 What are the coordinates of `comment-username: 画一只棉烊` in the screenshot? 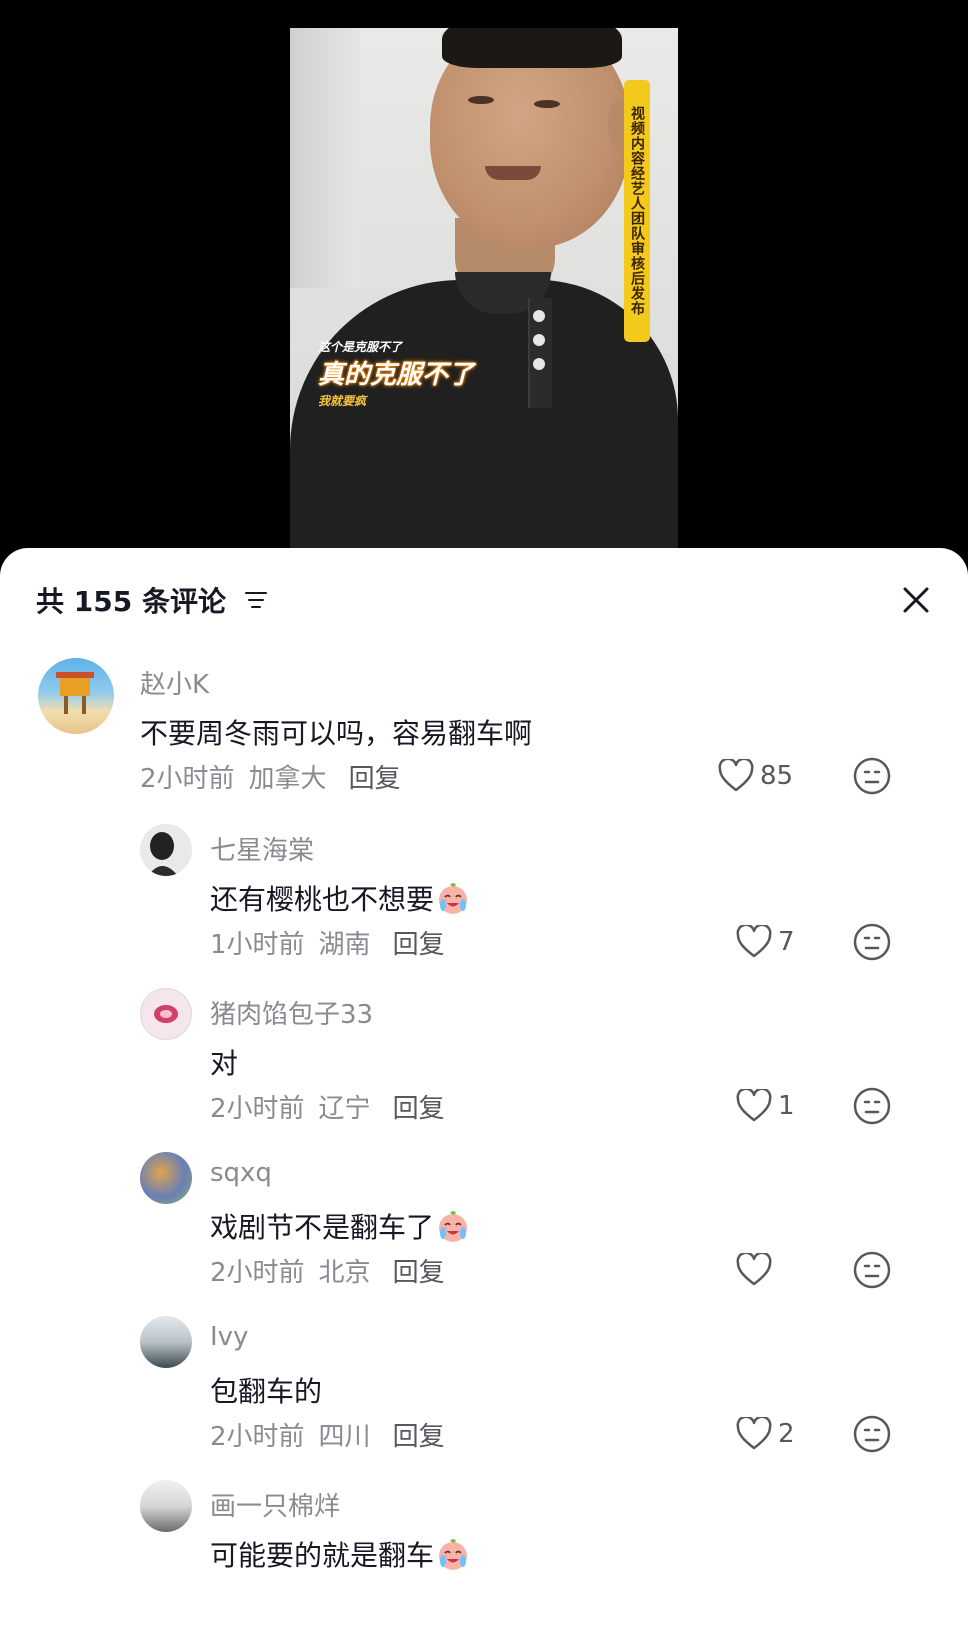 It's located at (275, 1504).